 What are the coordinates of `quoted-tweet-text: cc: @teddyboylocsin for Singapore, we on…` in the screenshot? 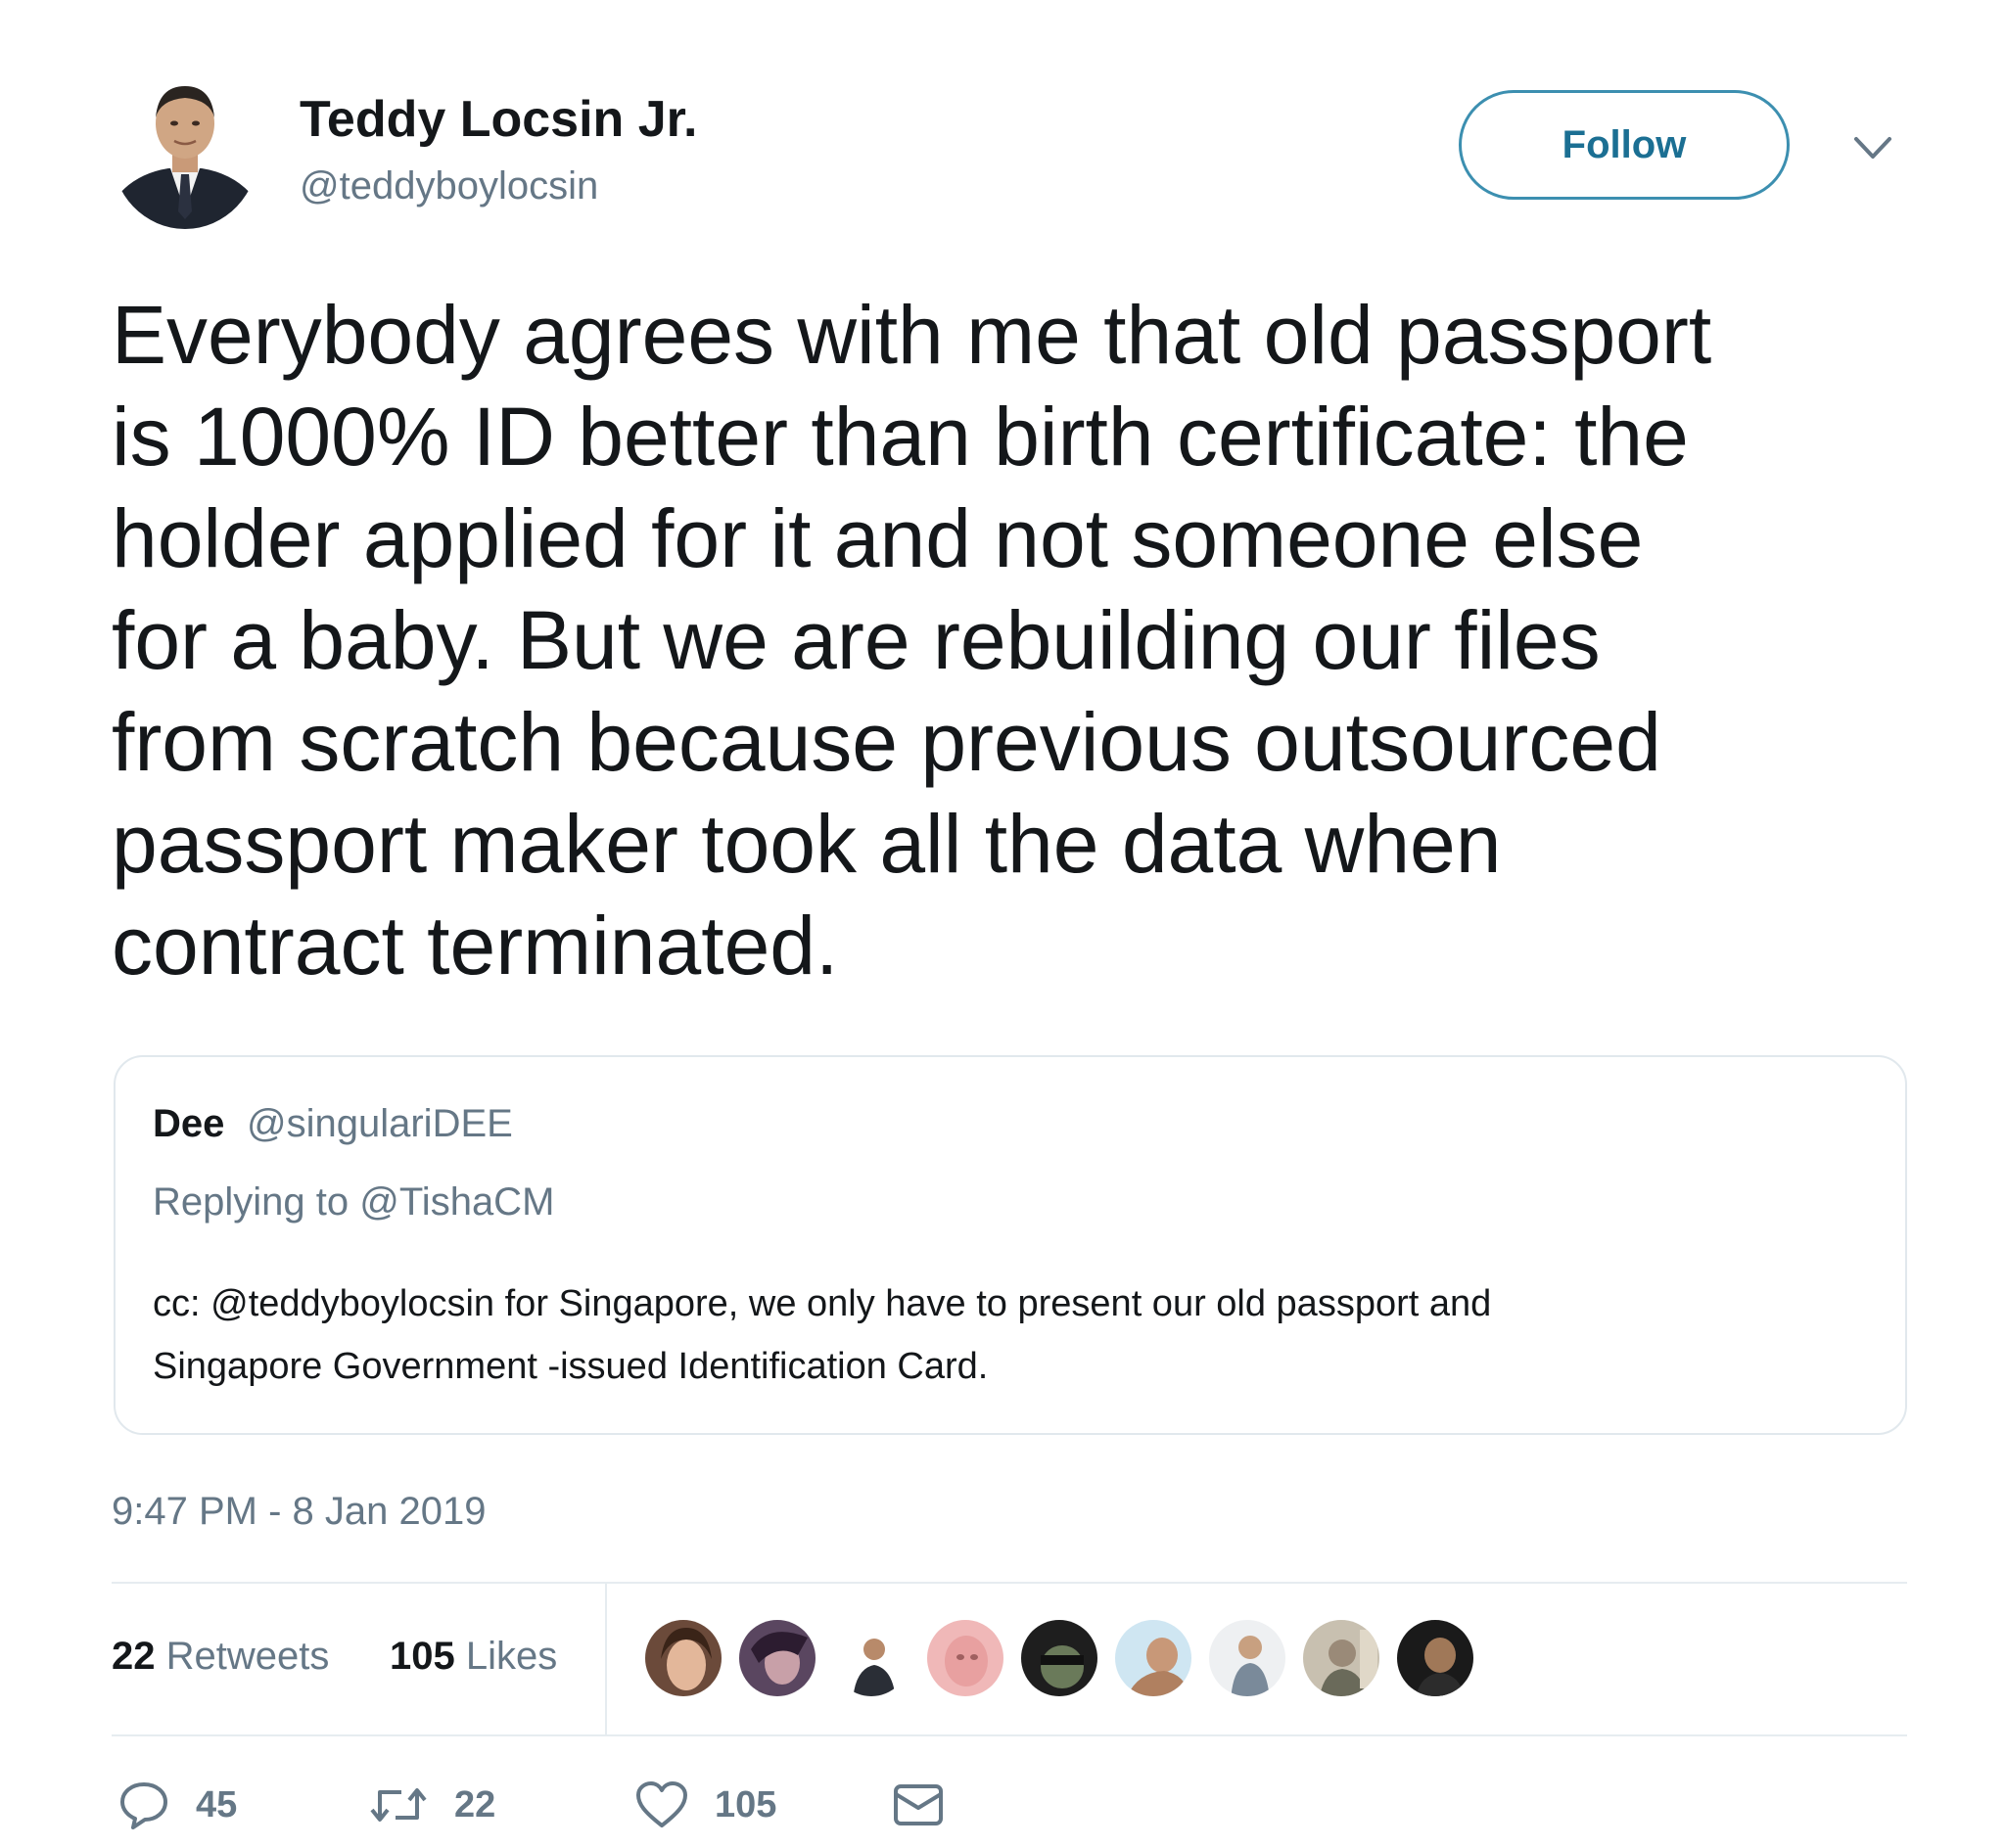 It's located at (1014, 1335).